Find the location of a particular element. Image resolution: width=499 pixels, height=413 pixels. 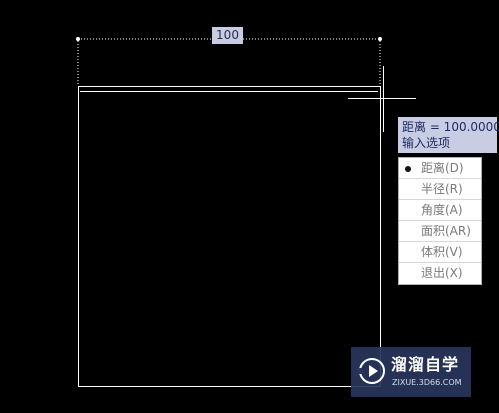

watermark-url: ZIXUE.3D66.COM is located at coordinates (427, 382).